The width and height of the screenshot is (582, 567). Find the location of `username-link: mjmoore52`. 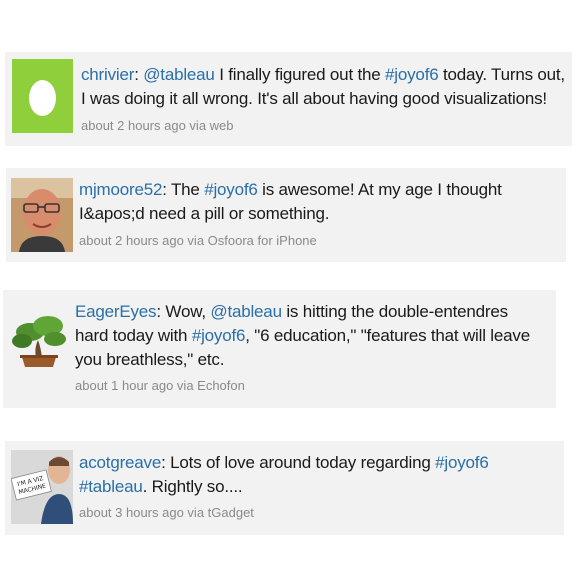

username-link: mjmoore52 is located at coordinates (120, 189).